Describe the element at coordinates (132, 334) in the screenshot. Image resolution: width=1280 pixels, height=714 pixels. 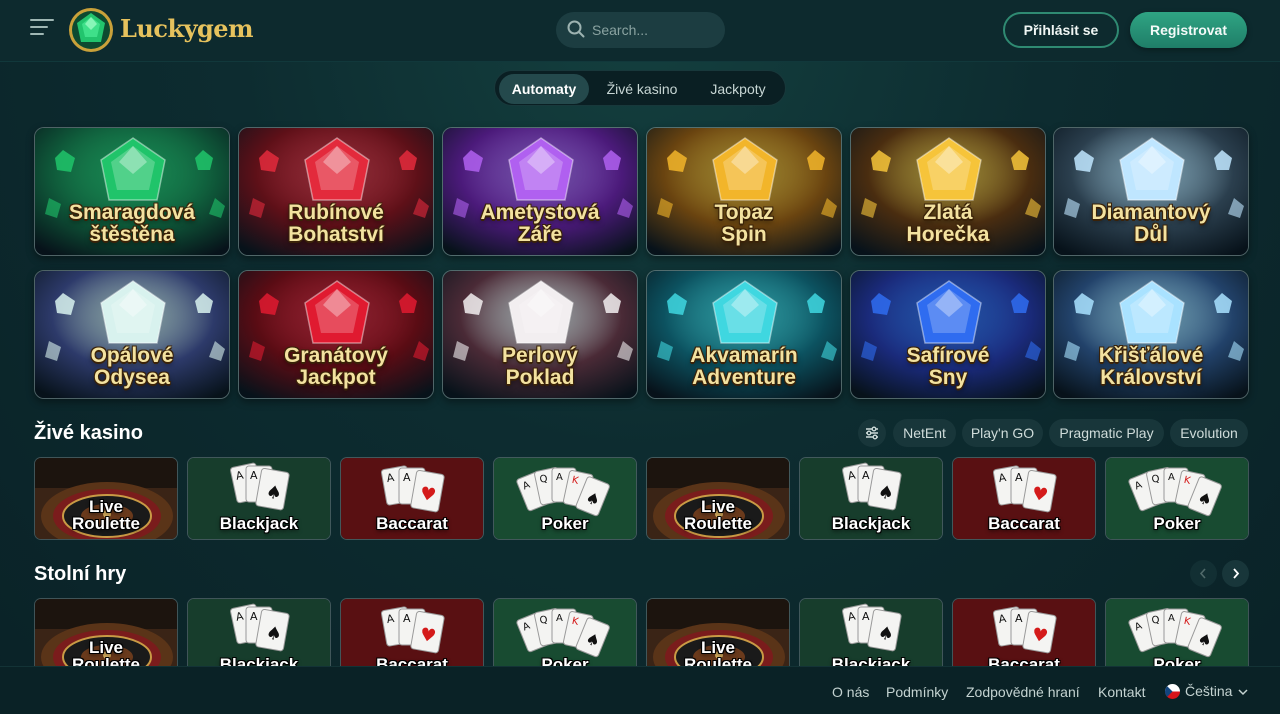
I see `slot-game-tile: Opálové Odysea` at that location.